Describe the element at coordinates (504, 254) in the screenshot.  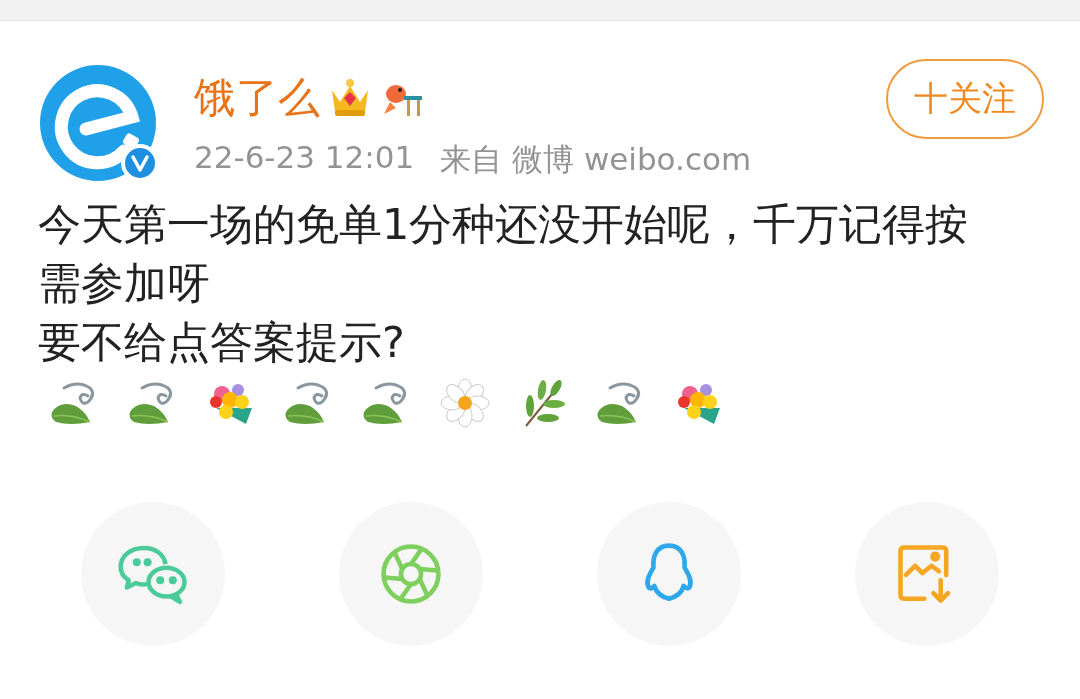
I see `post-text: 今天第一场的免单1分种还没开始呢，千万记得按需参加呀` at that location.